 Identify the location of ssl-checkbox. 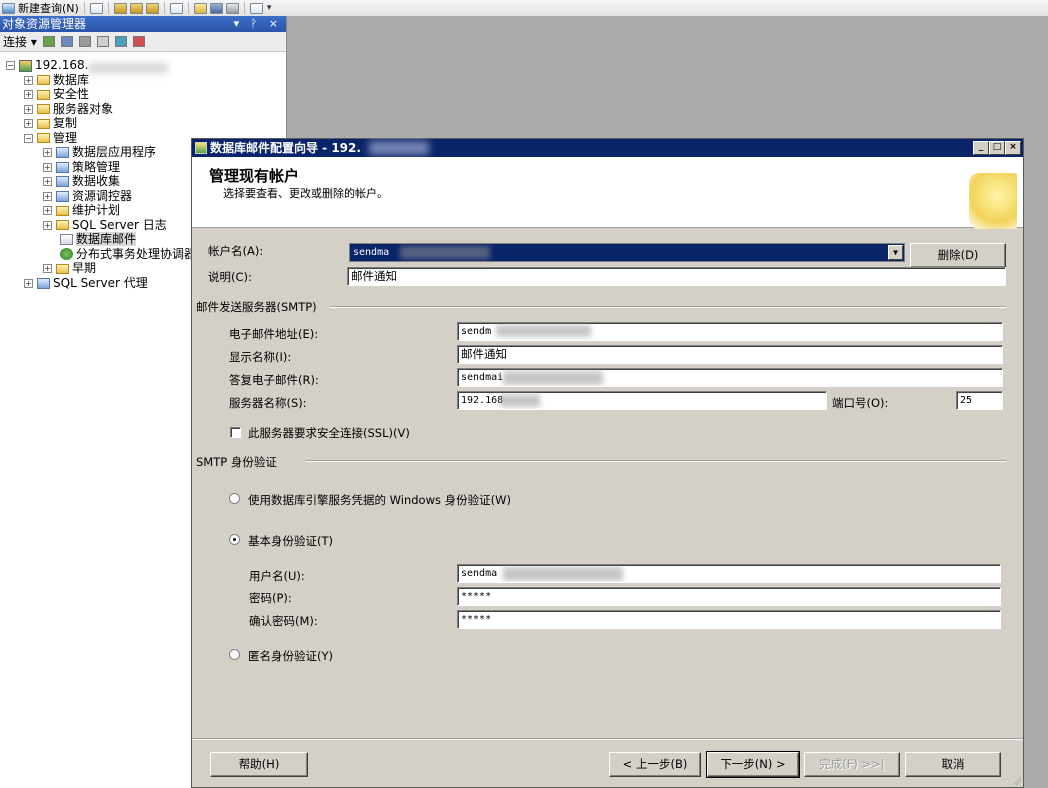
(235, 432).